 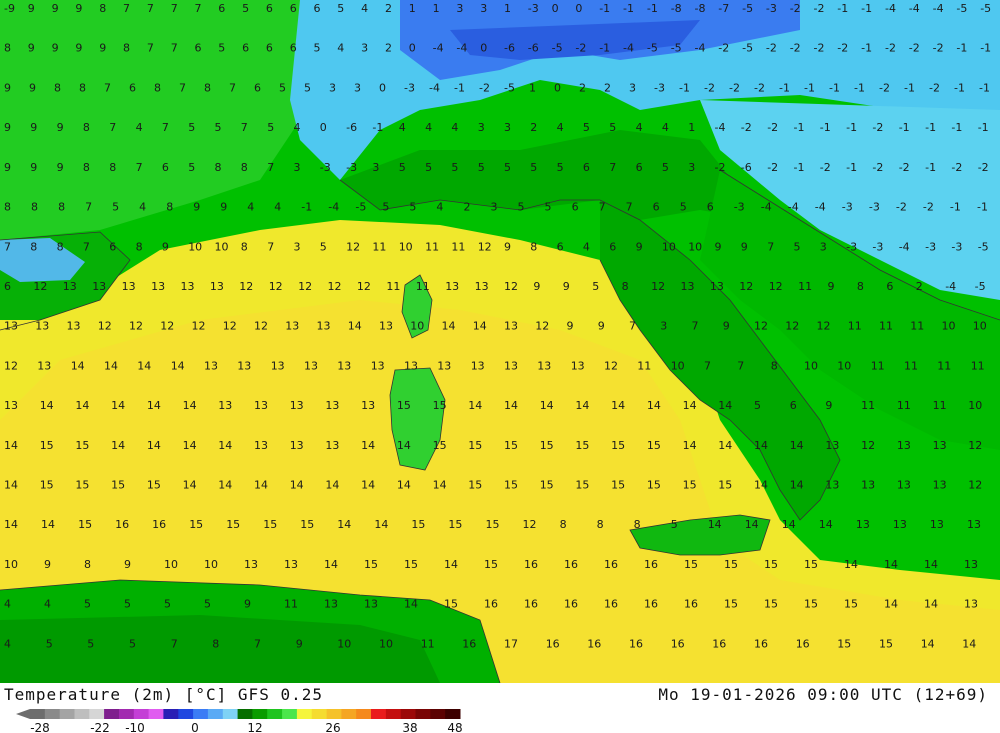 I want to click on grid-value: 4, so click(x=250, y=207).